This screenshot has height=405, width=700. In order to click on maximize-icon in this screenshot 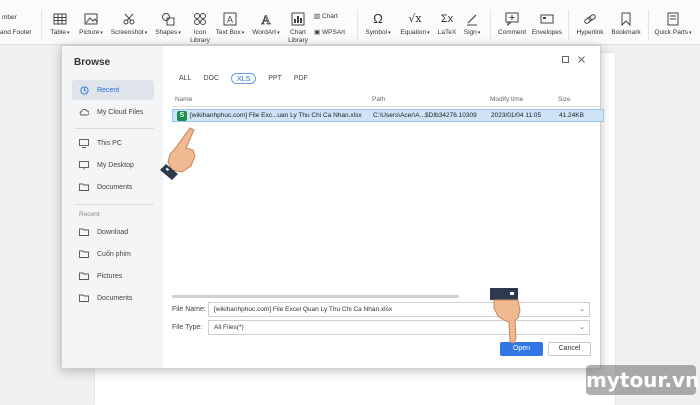, I will do `click(565, 59)`.